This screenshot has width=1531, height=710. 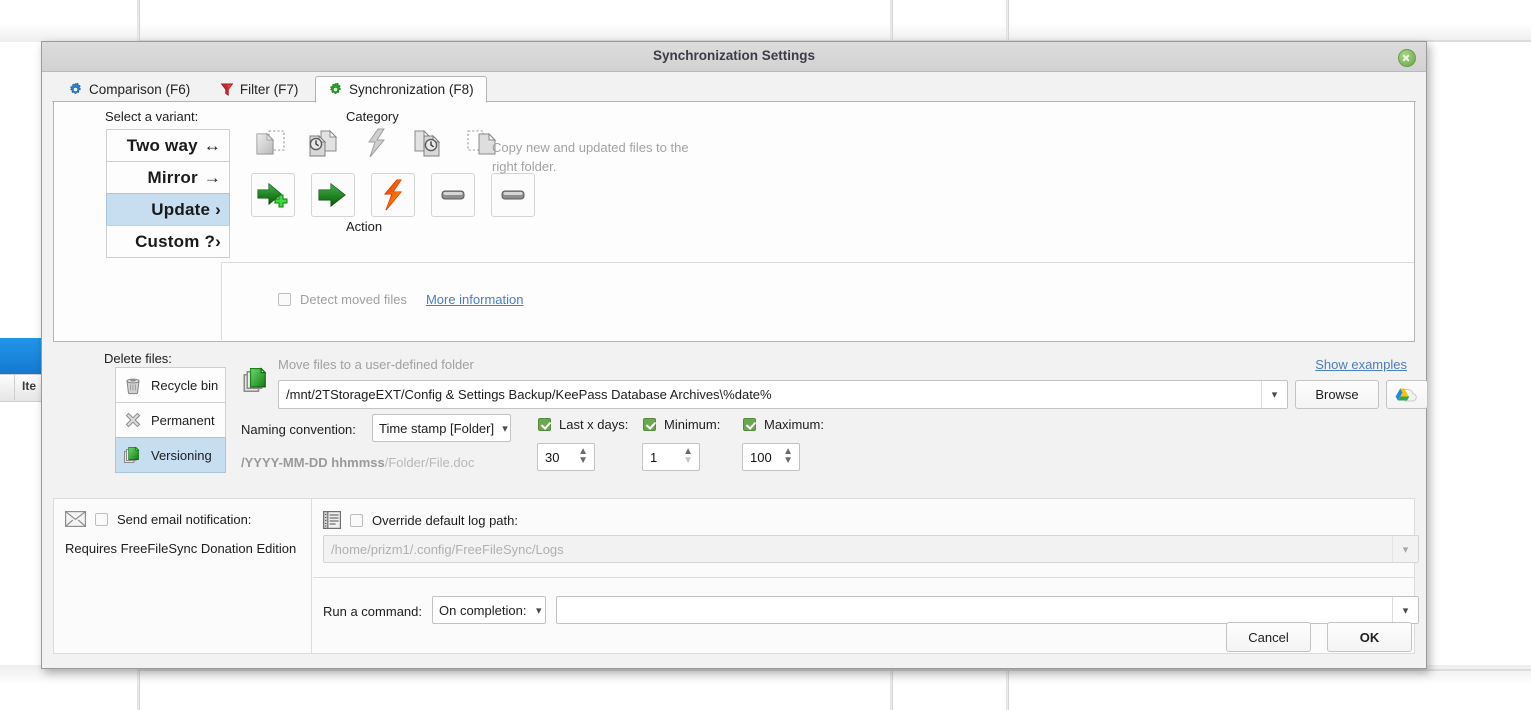 I want to click on section-divider, so click(x=863, y=577).